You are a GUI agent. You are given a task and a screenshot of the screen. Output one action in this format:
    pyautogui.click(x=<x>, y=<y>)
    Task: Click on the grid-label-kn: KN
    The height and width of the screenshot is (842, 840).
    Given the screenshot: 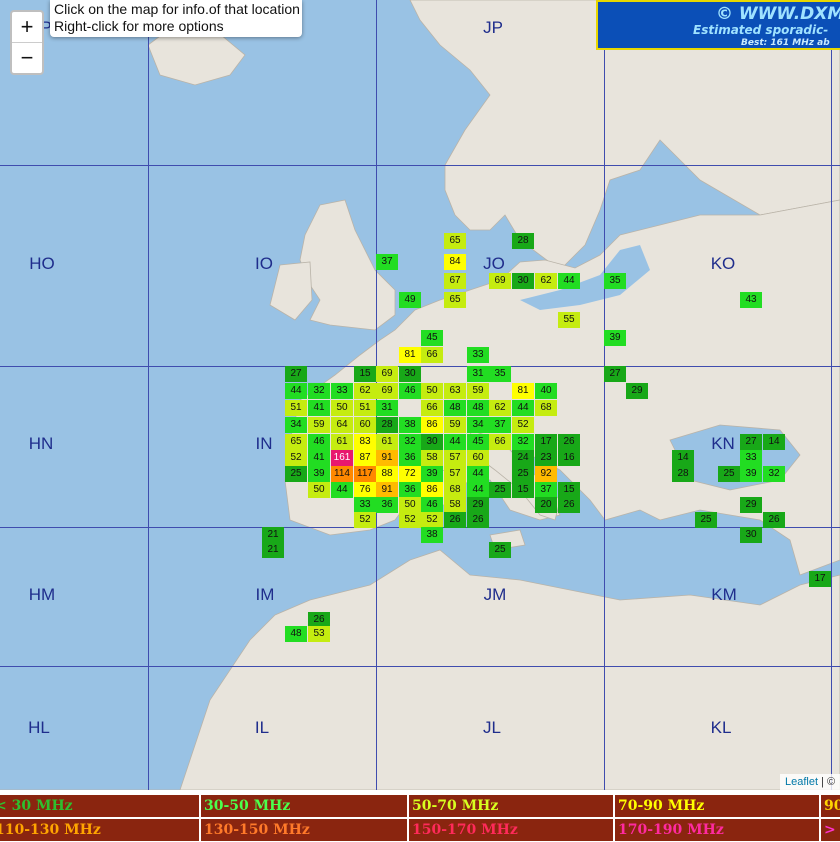 What is the action you would take?
    pyautogui.click(x=723, y=443)
    